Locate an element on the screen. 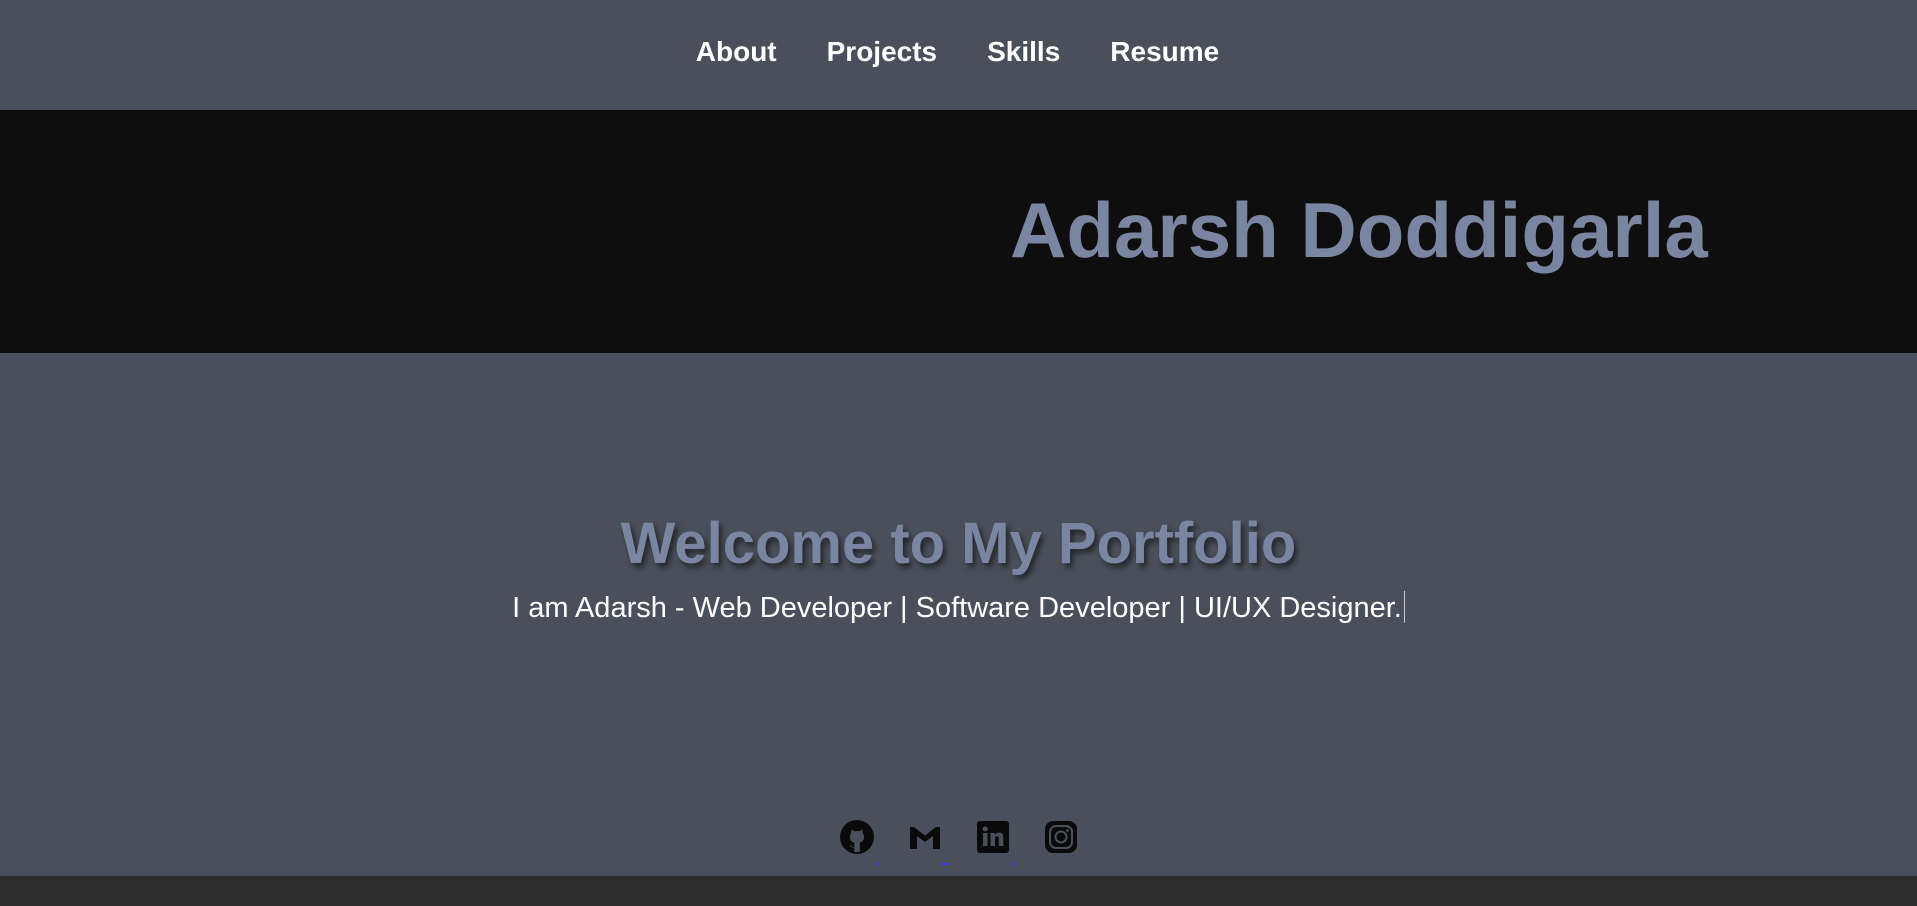 The height and width of the screenshot is (906, 1917). linkedin-icon is located at coordinates (993, 837).